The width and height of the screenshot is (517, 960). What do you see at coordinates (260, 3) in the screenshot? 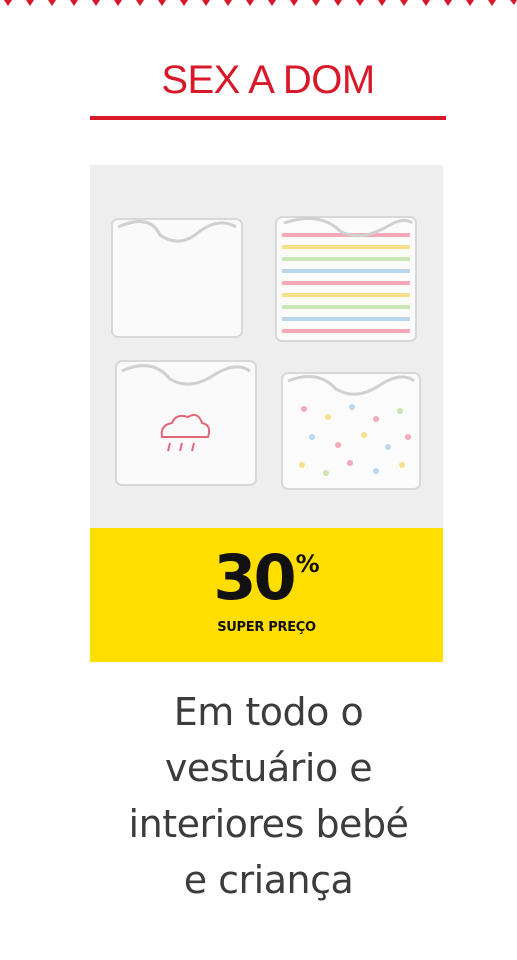
I see `decorative-heart-border` at bounding box center [260, 3].